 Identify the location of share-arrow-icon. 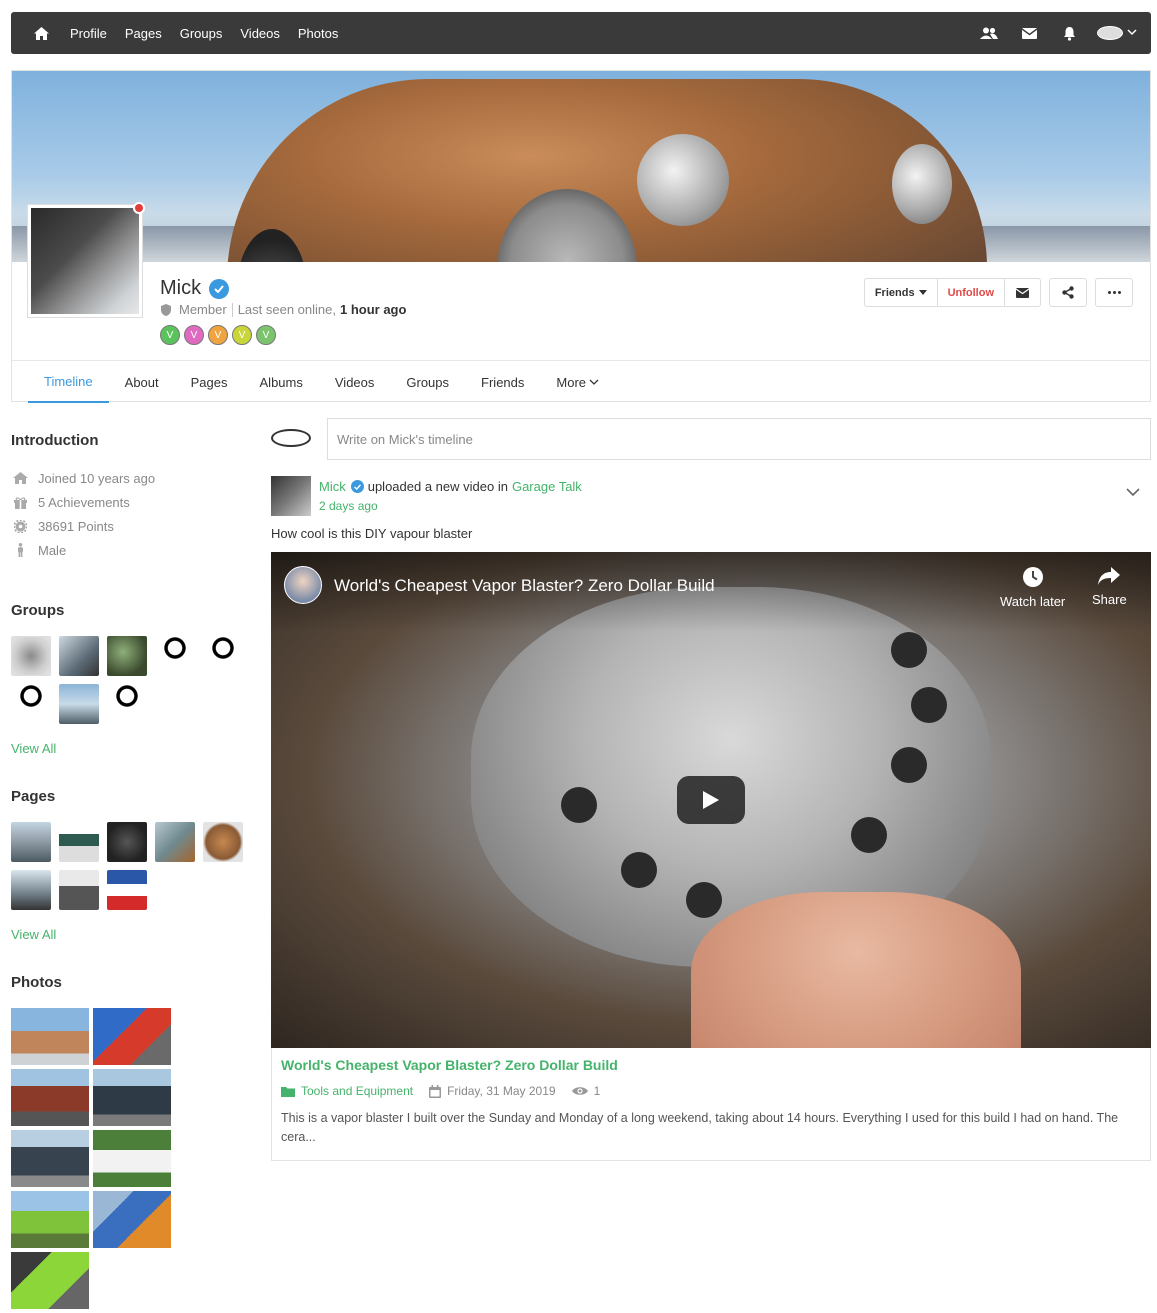
(1109, 576).